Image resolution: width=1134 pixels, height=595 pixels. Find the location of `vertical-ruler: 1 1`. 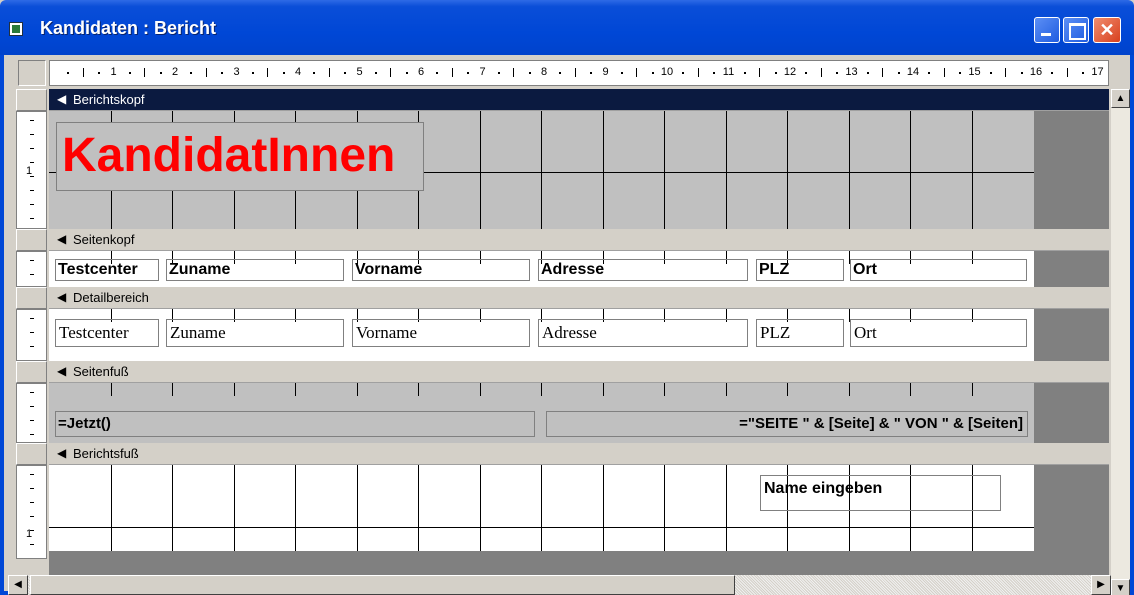

vertical-ruler: 1 1 is located at coordinates (31, 342).